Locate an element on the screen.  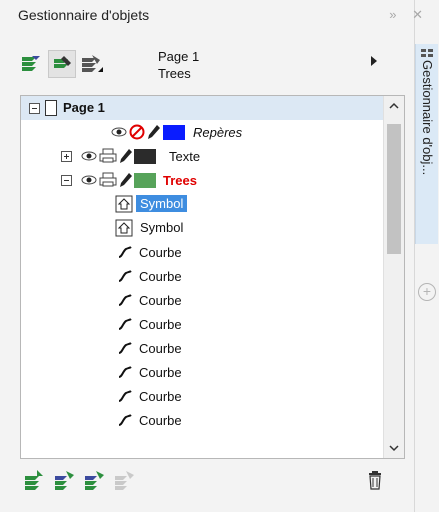
options-arrow-icon is located at coordinates (374, 61).